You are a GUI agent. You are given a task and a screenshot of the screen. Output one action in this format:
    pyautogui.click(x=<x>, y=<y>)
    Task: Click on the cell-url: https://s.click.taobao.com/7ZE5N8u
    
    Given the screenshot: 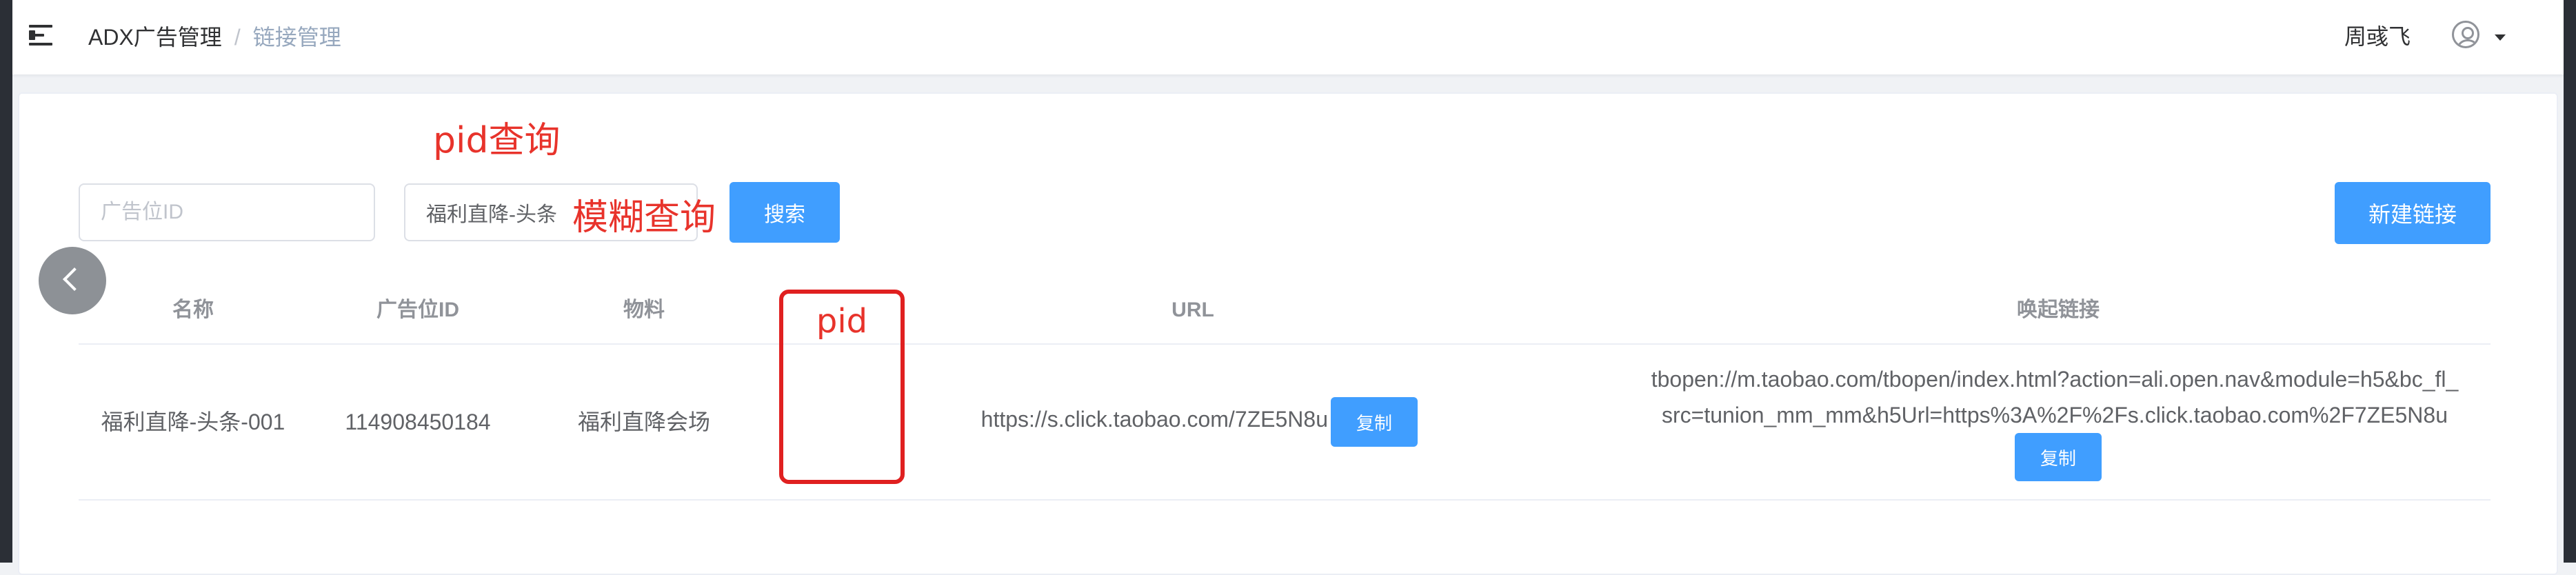 What is the action you would take?
    pyautogui.click(x=1154, y=419)
    